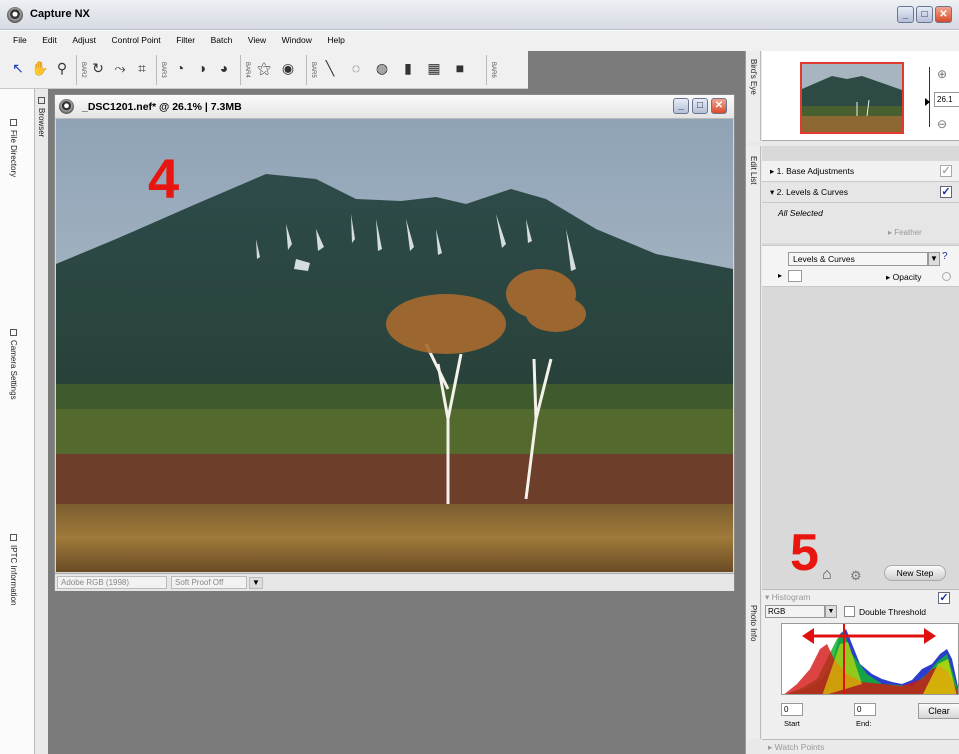 Image resolution: width=959 pixels, height=754 pixels. What do you see at coordinates (753, 96) in the screenshot?
I see `birds-eye-strip: Bird's Eye` at bounding box center [753, 96].